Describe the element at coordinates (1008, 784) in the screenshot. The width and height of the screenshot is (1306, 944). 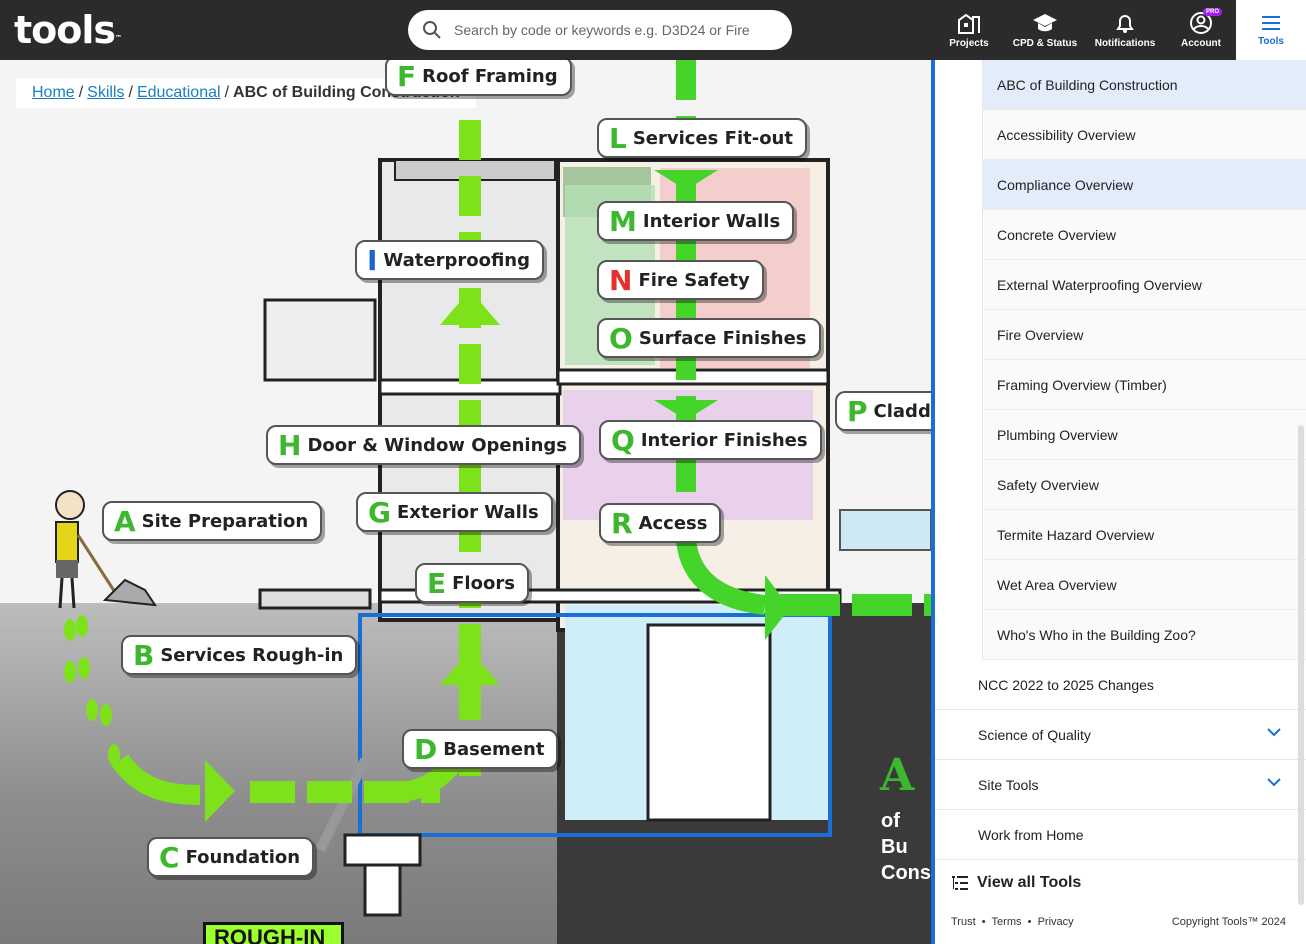
I see `sidebar-item-label: Site Tools` at that location.